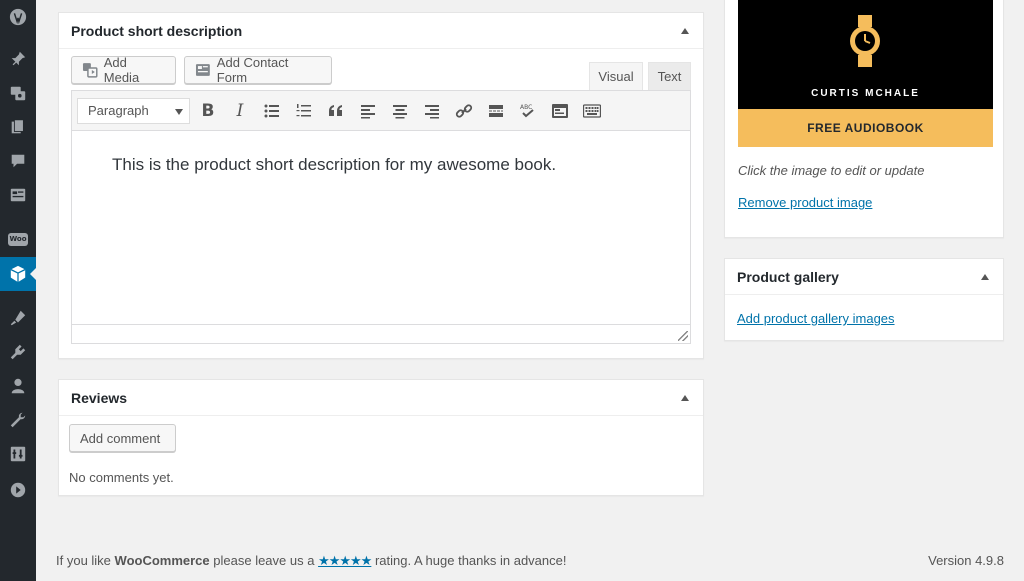 The image size is (1024, 581). Describe the element at coordinates (18, 195) in the screenshot. I see `forms-icon` at that location.